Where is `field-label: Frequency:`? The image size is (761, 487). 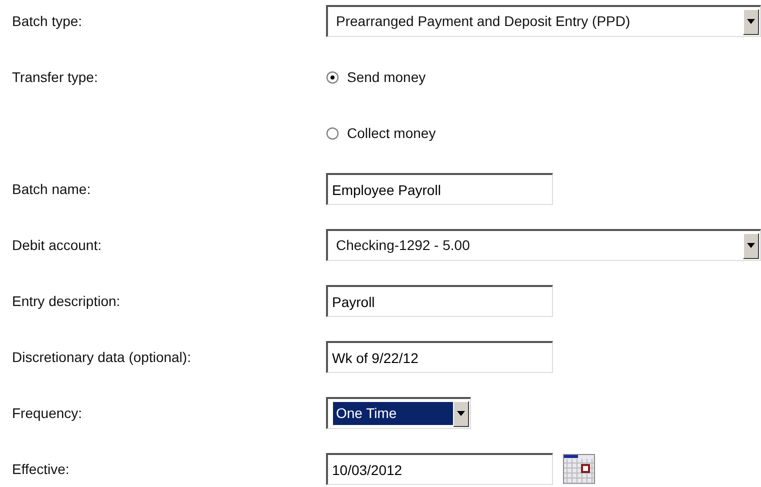
field-label: Frequency: is located at coordinates (47, 412).